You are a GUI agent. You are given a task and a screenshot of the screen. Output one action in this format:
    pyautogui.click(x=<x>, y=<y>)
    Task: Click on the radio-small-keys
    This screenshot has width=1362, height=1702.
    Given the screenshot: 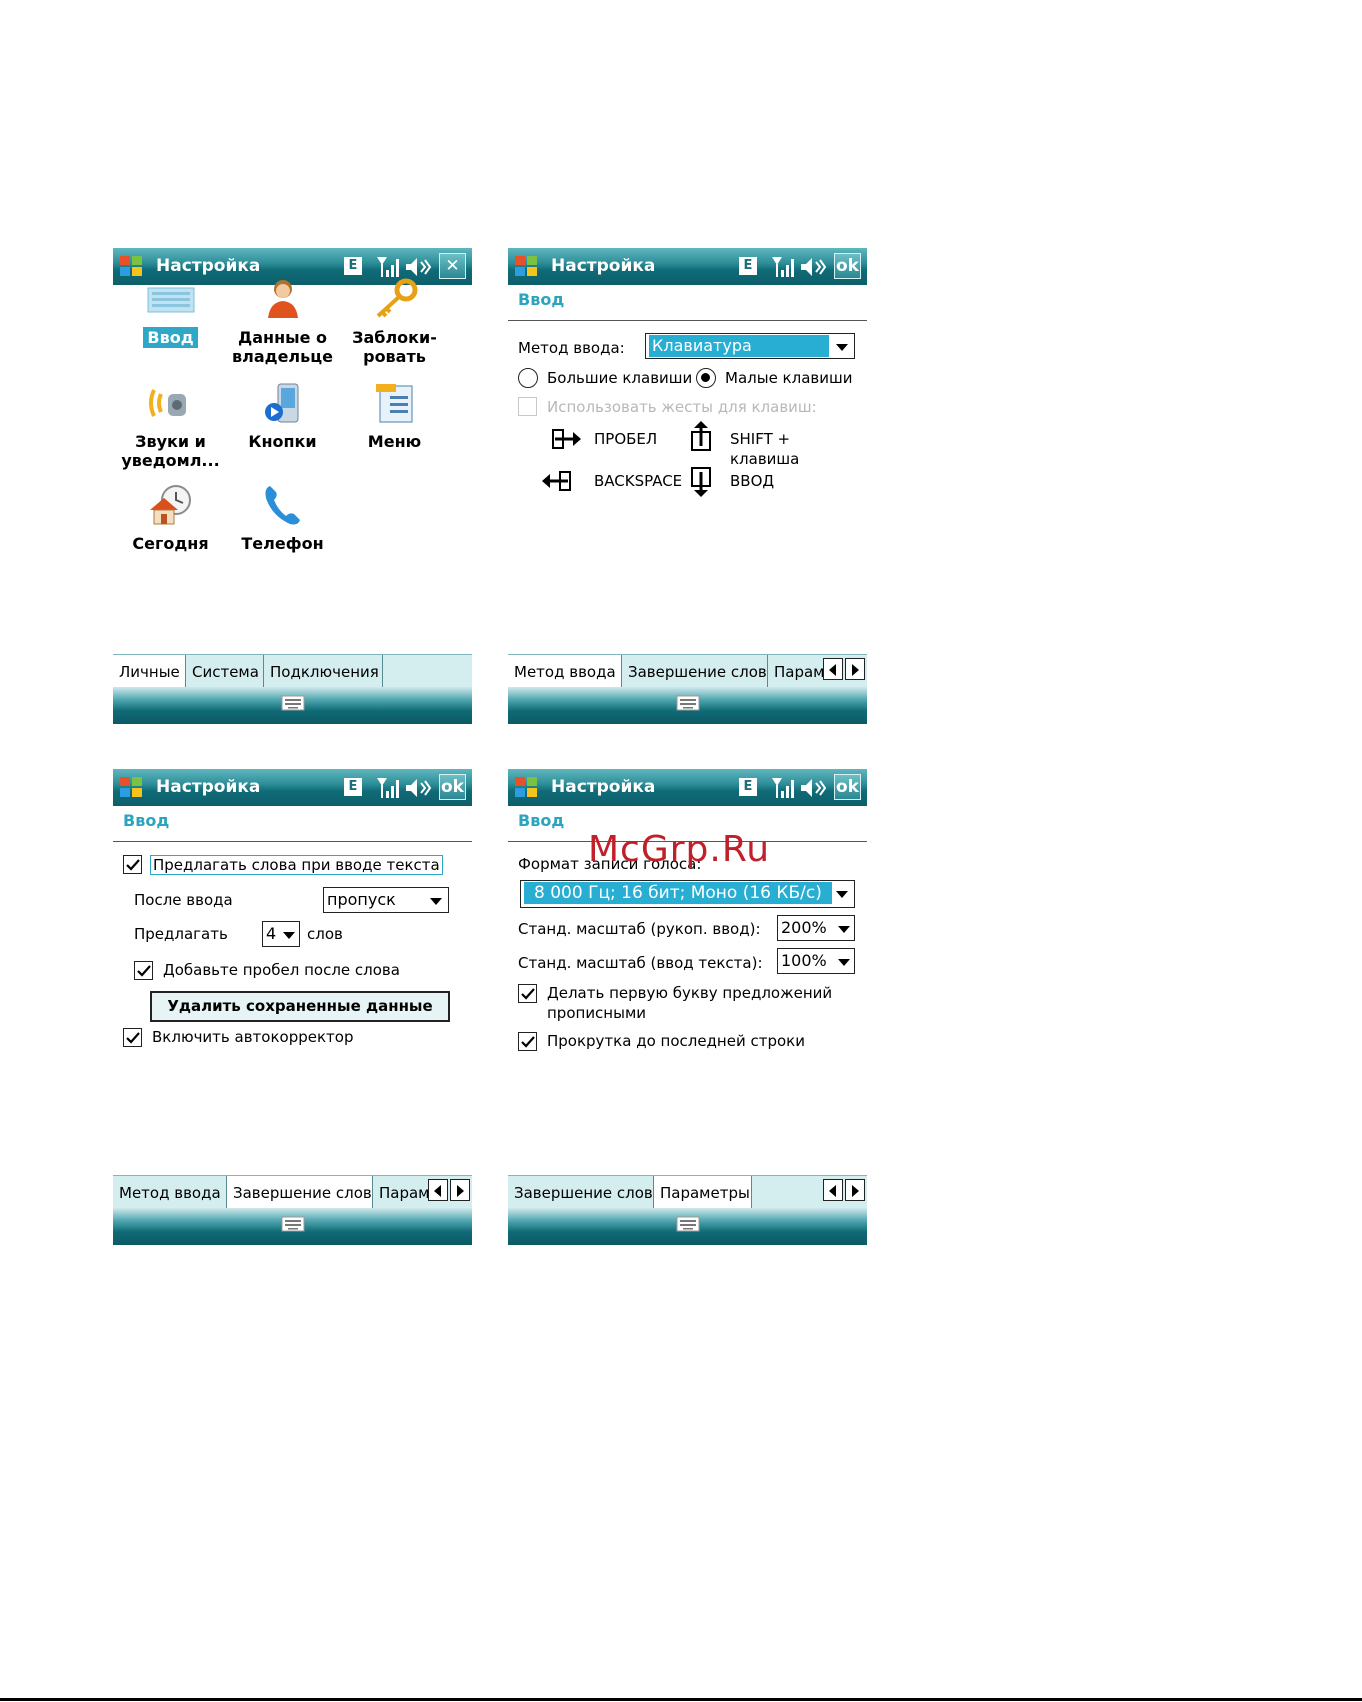 What is the action you would take?
    pyautogui.click(x=706, y=378)
    